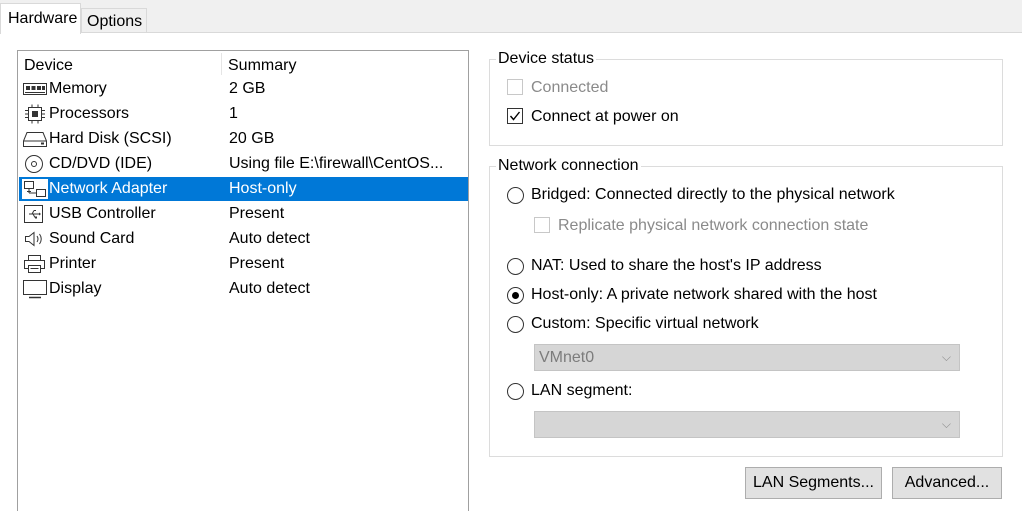  Describe the element at coordinates (78, 88) in the screenshot. I see `device-name: Memory` at that location.